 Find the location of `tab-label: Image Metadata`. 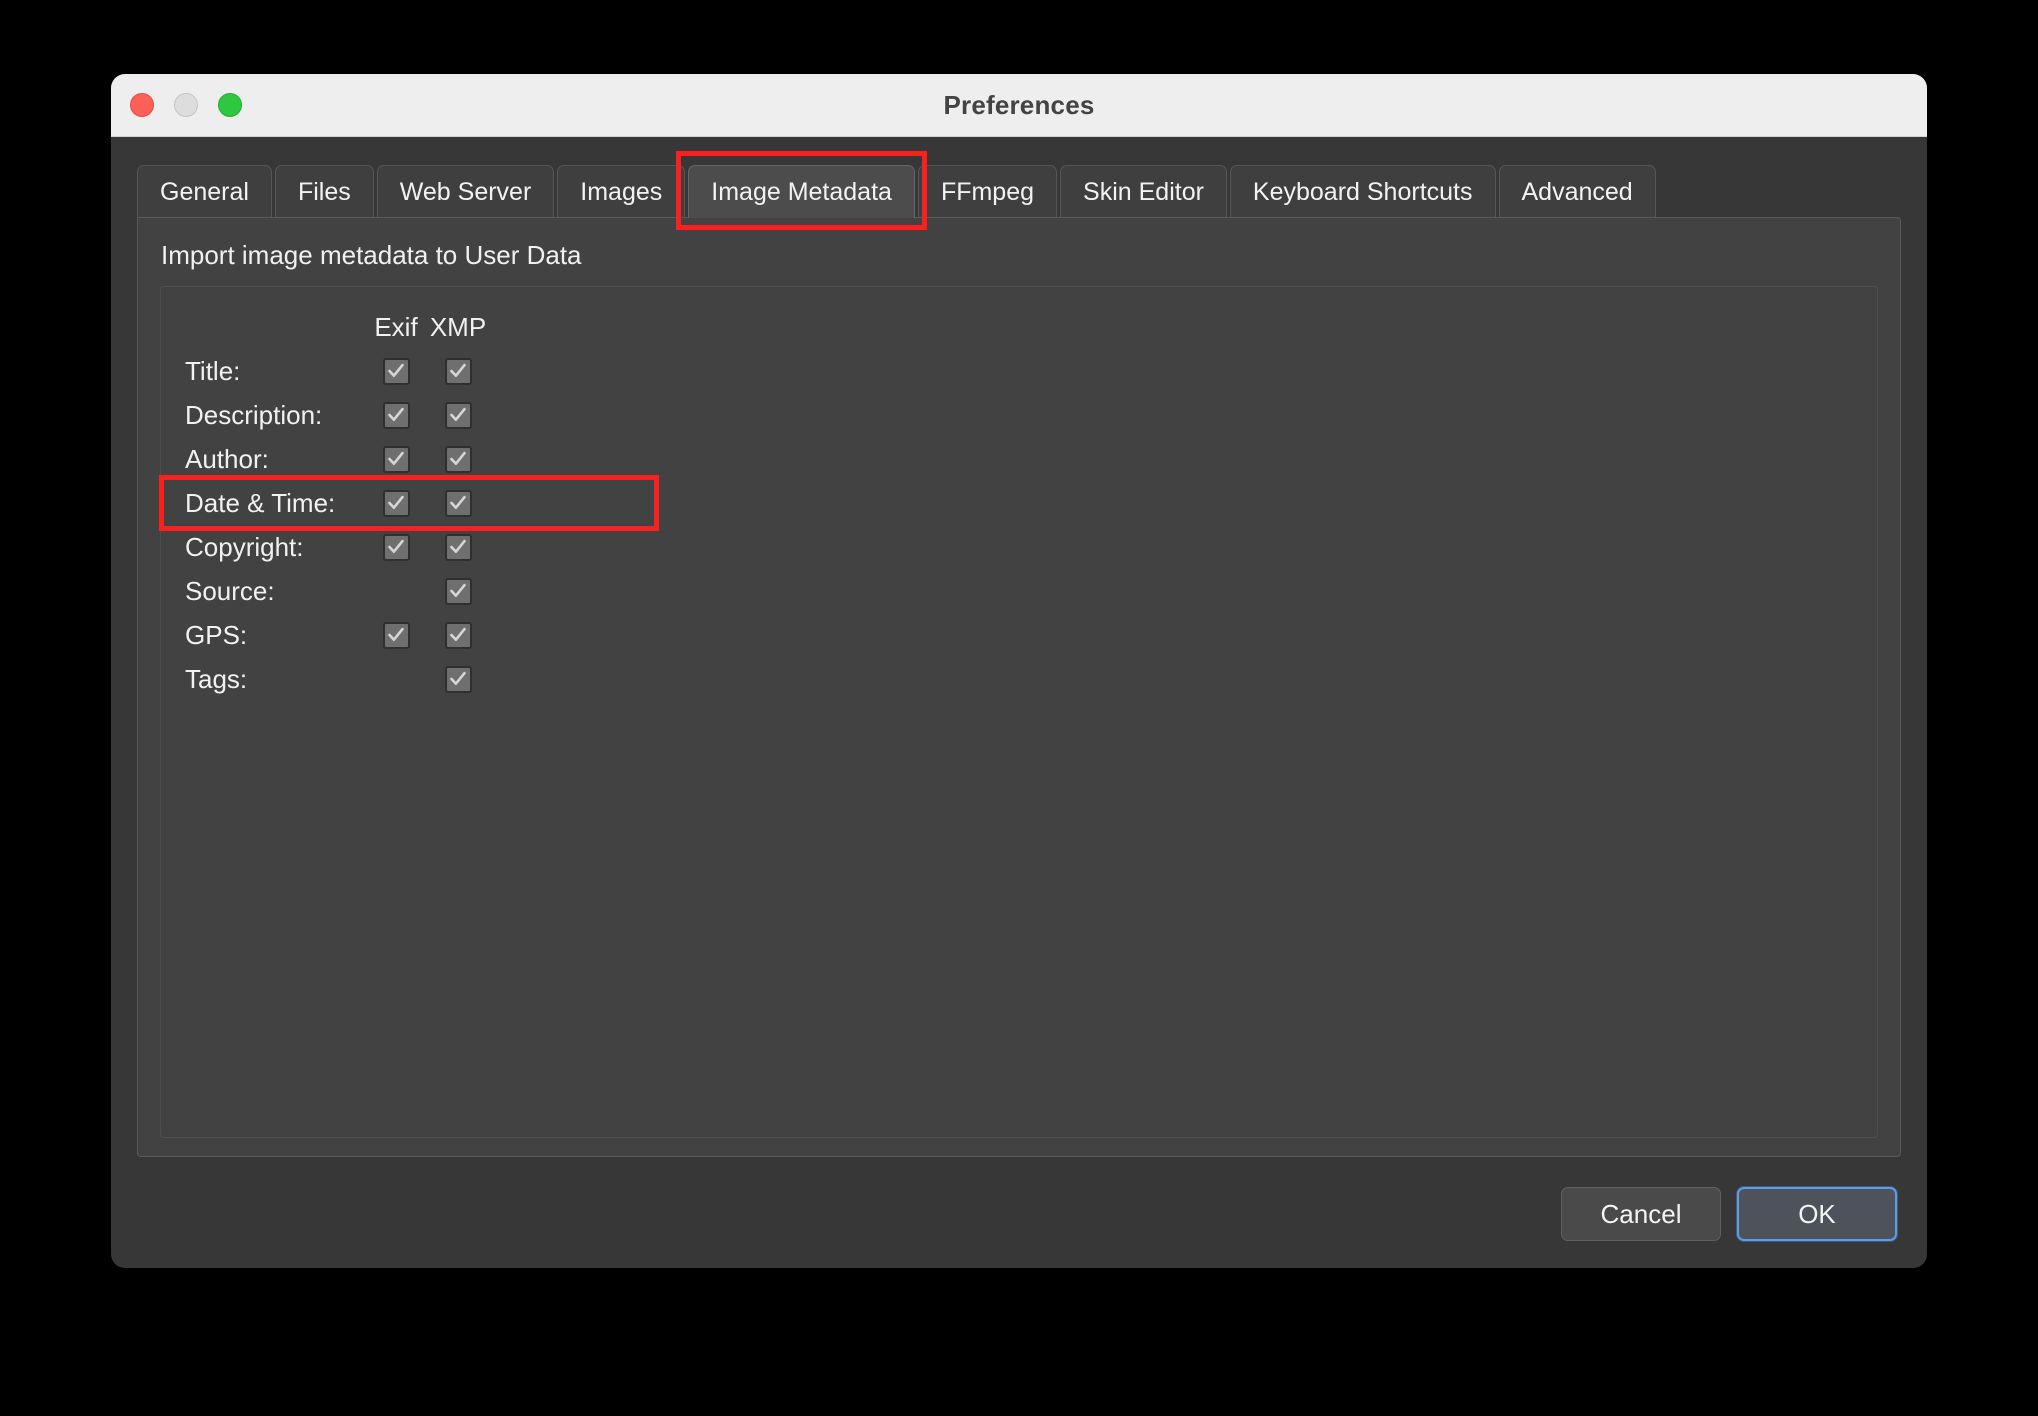

tab-label: Image Metadata is located at coordinates (801, 191).